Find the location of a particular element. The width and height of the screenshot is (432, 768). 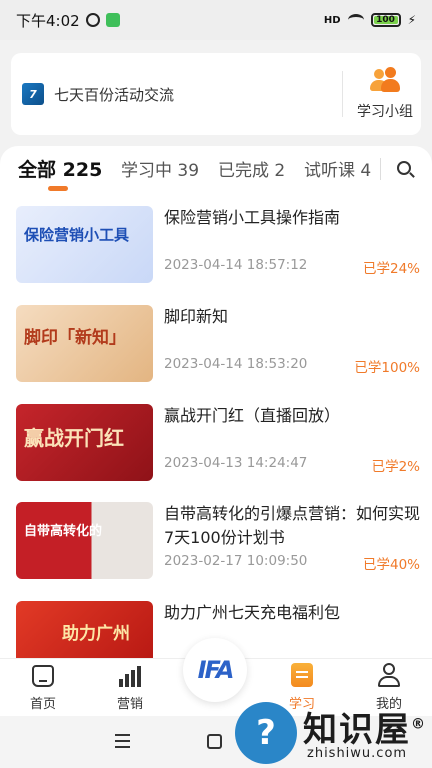

search-icon is located at coordinates (406, 169).